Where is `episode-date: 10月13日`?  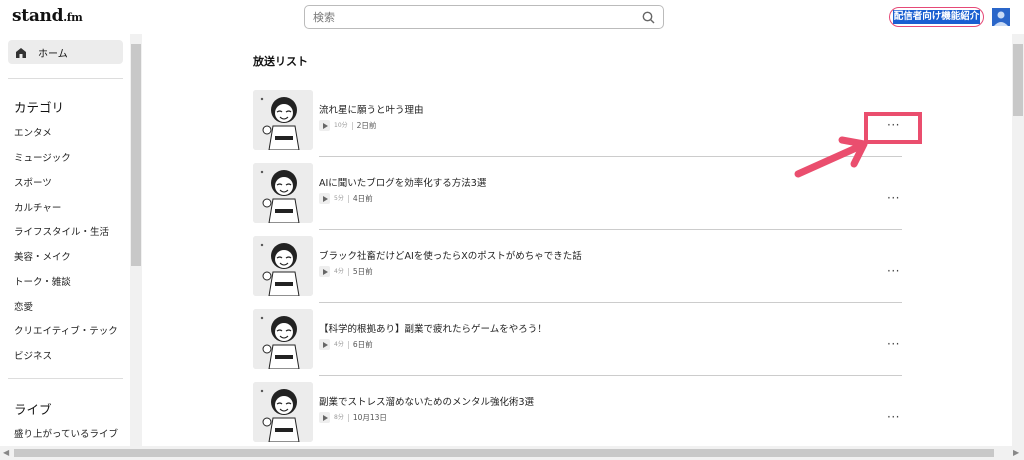
episode-date: 10月13日 is located at coordinates (369, 417).